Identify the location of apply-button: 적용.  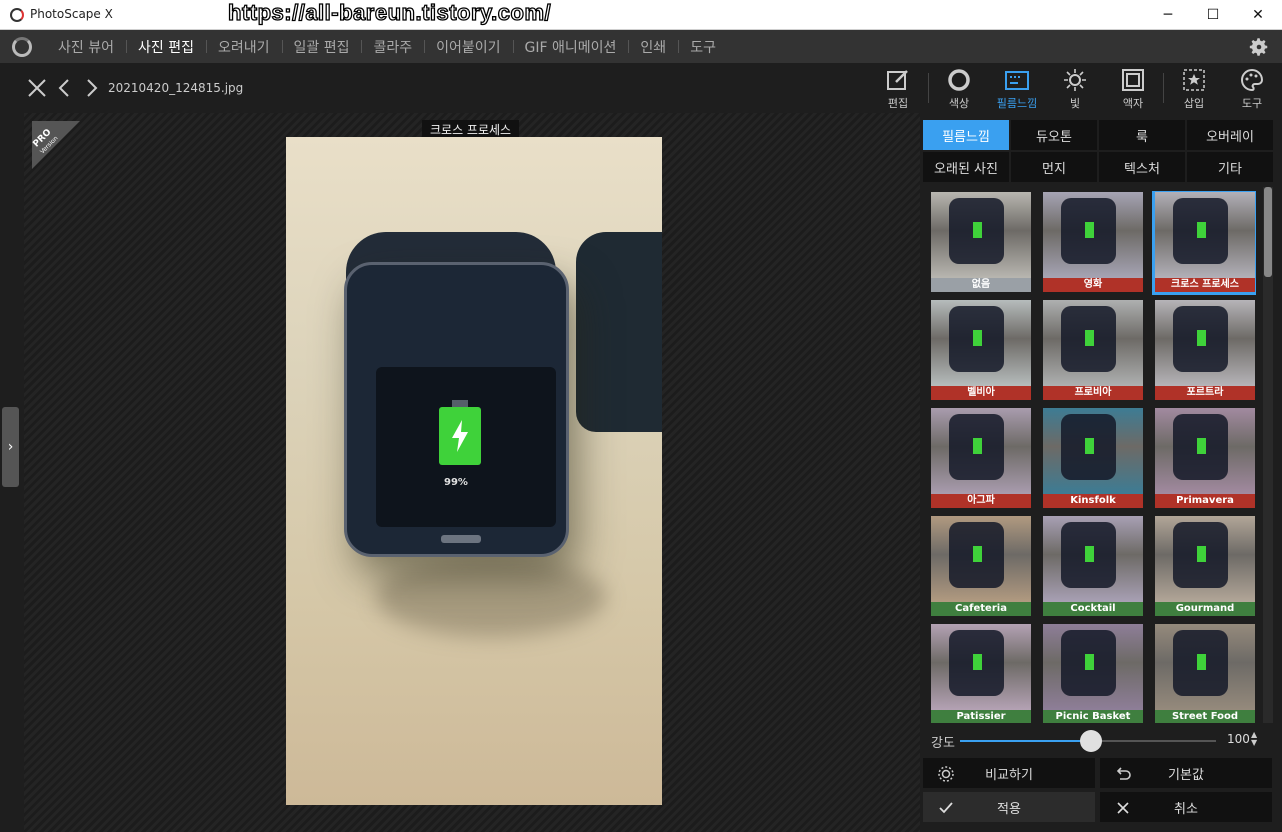
(1009, 807).